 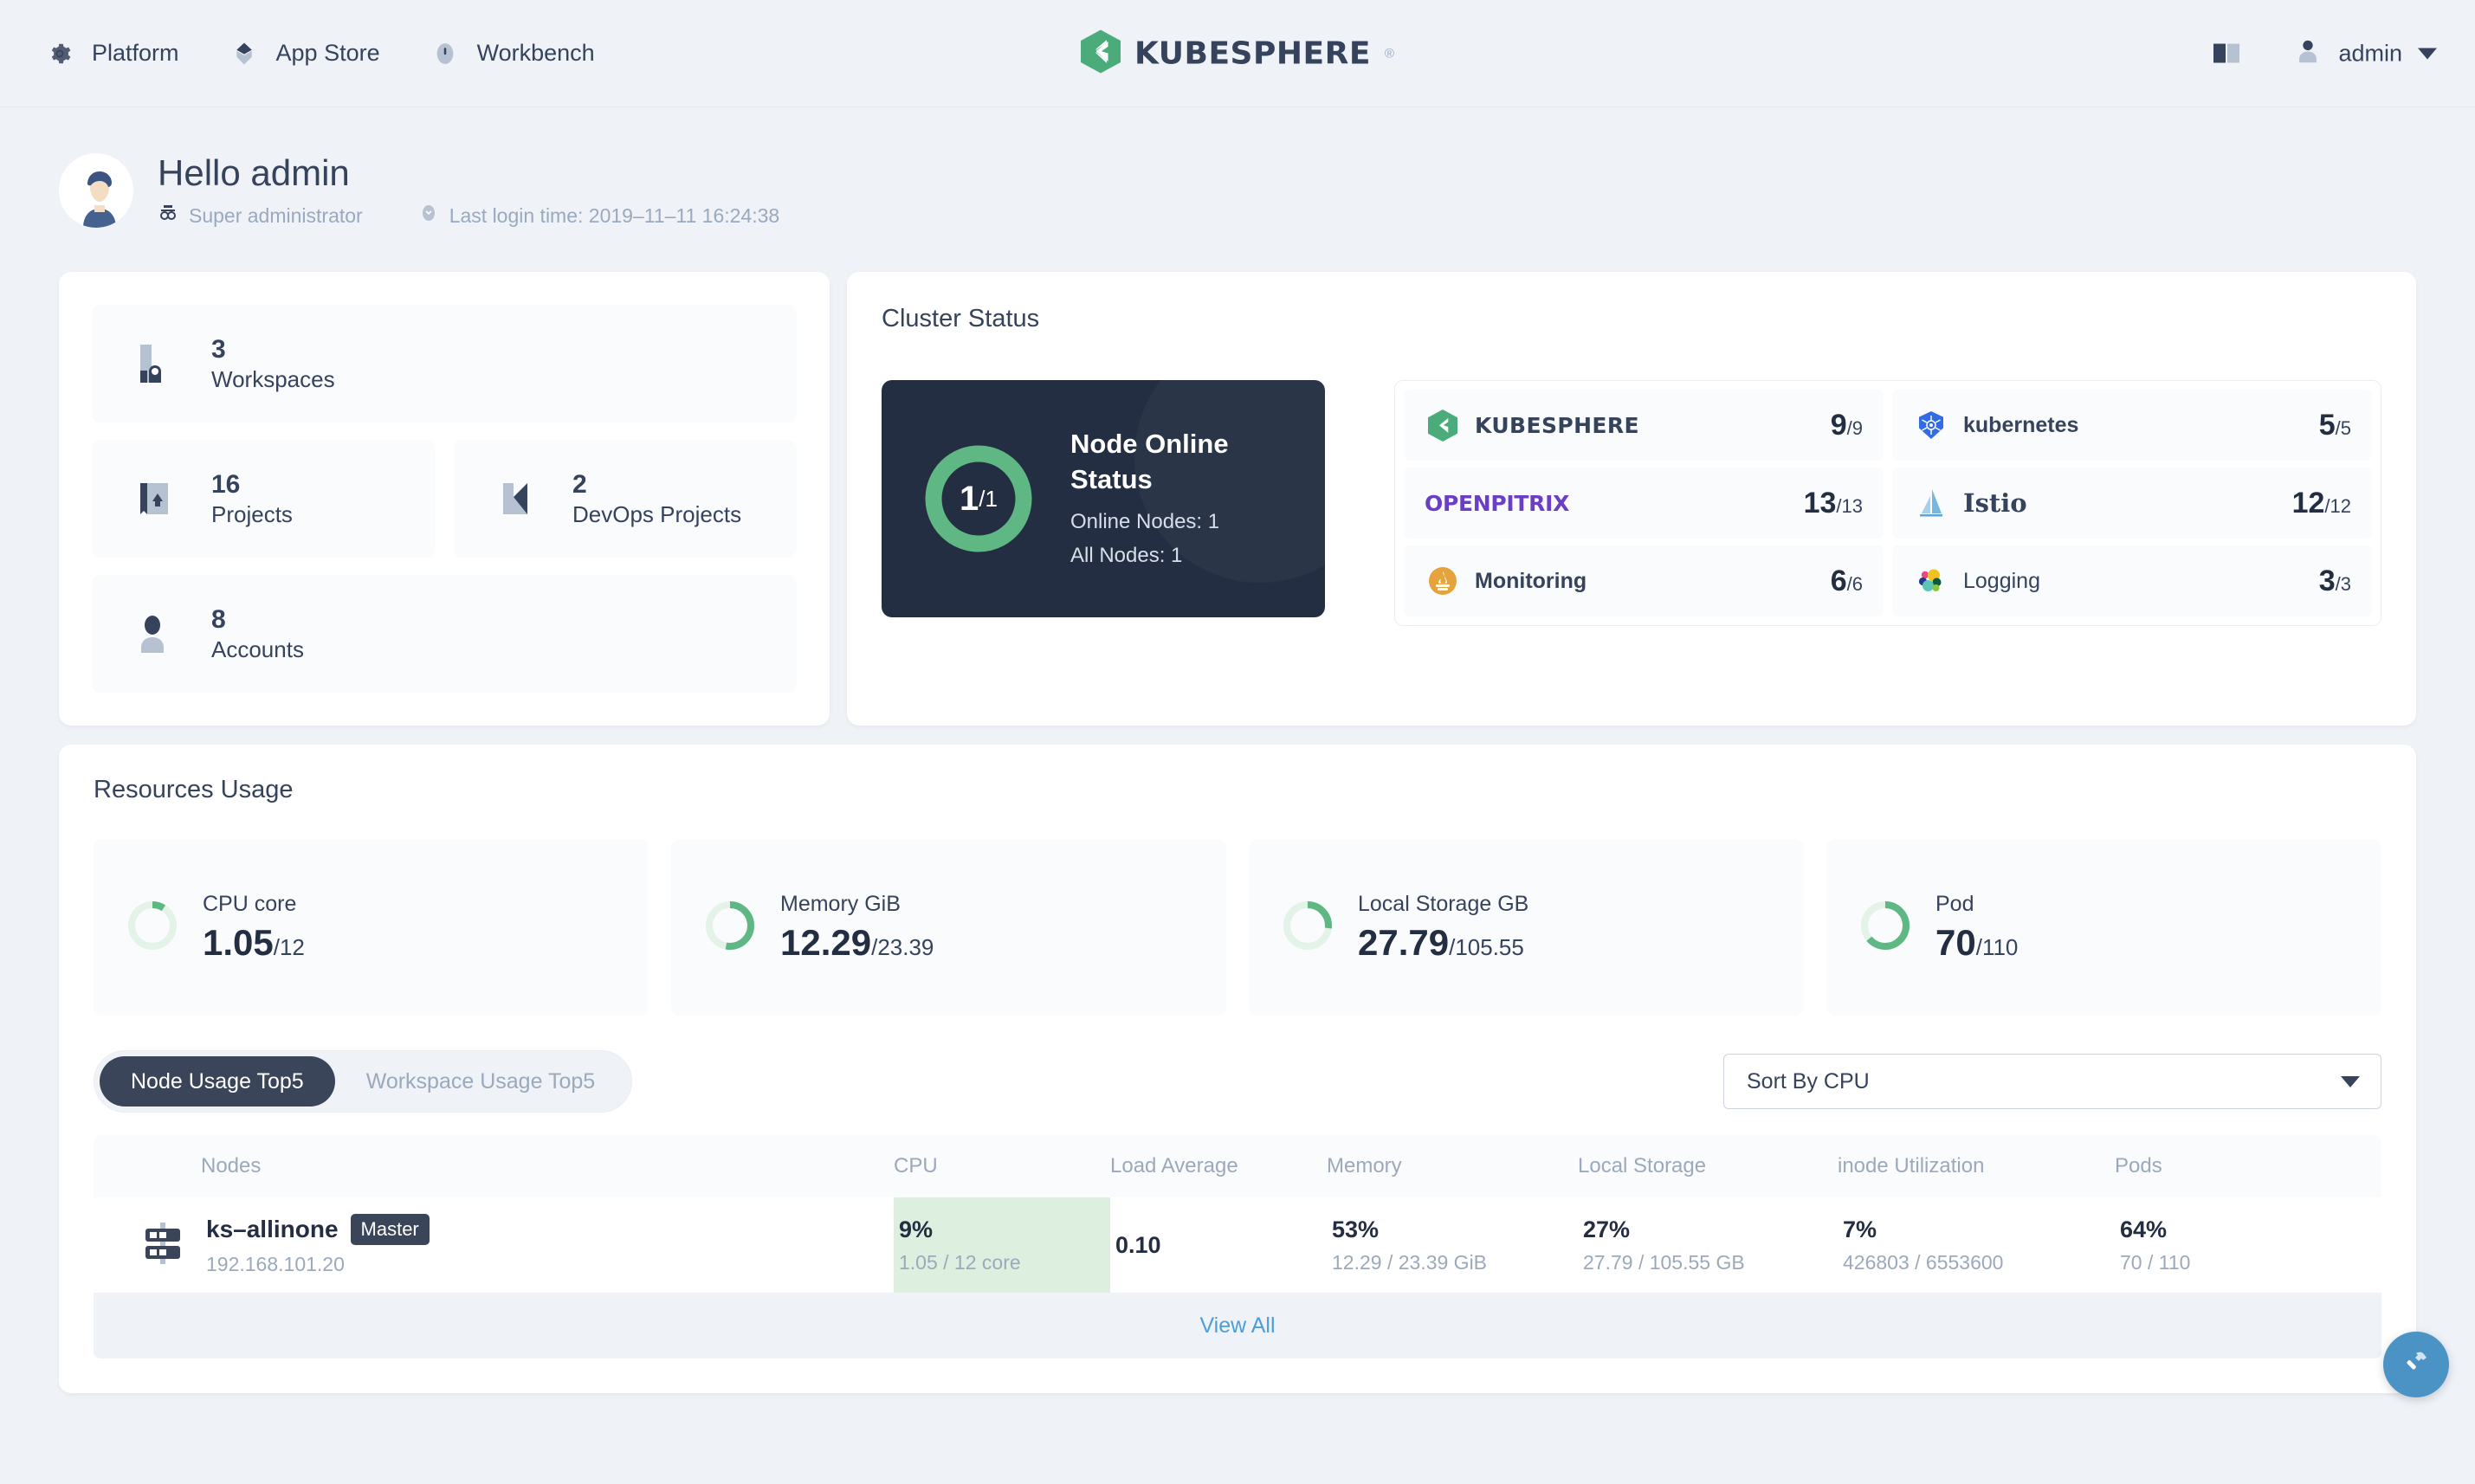 What do you see at coordinates (1808, 1081) in the screenshot?
I see `sort-by-value: Sort By CPU` at bounding box center [1808, 1081].